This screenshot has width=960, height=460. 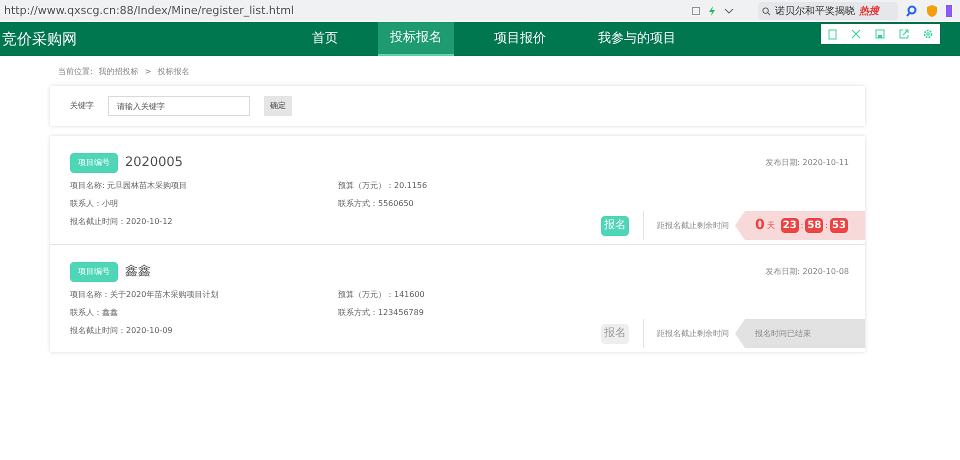 I want to click on project-name: 项目名称：关于2020年苗木采购项目计划, so click(x=145, y=295).